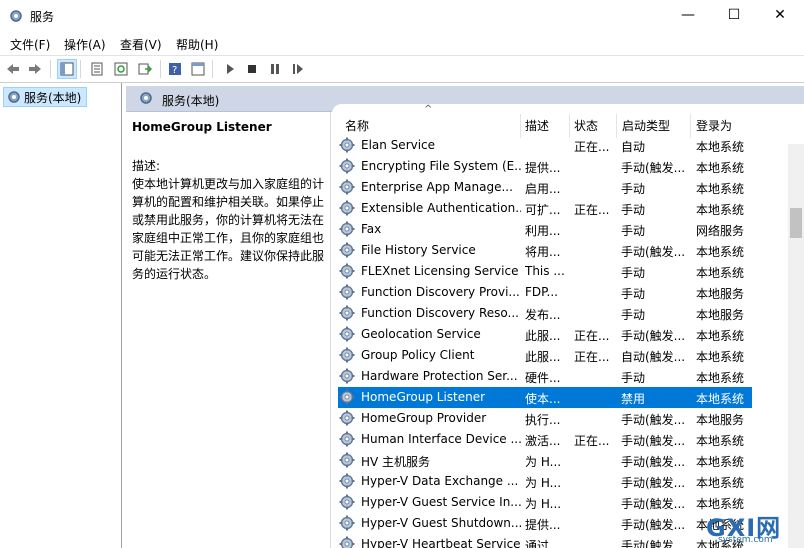 Image resolution: width=804 pixels, height=548 pixels. I want to click on back-icon, so click(13, 69).